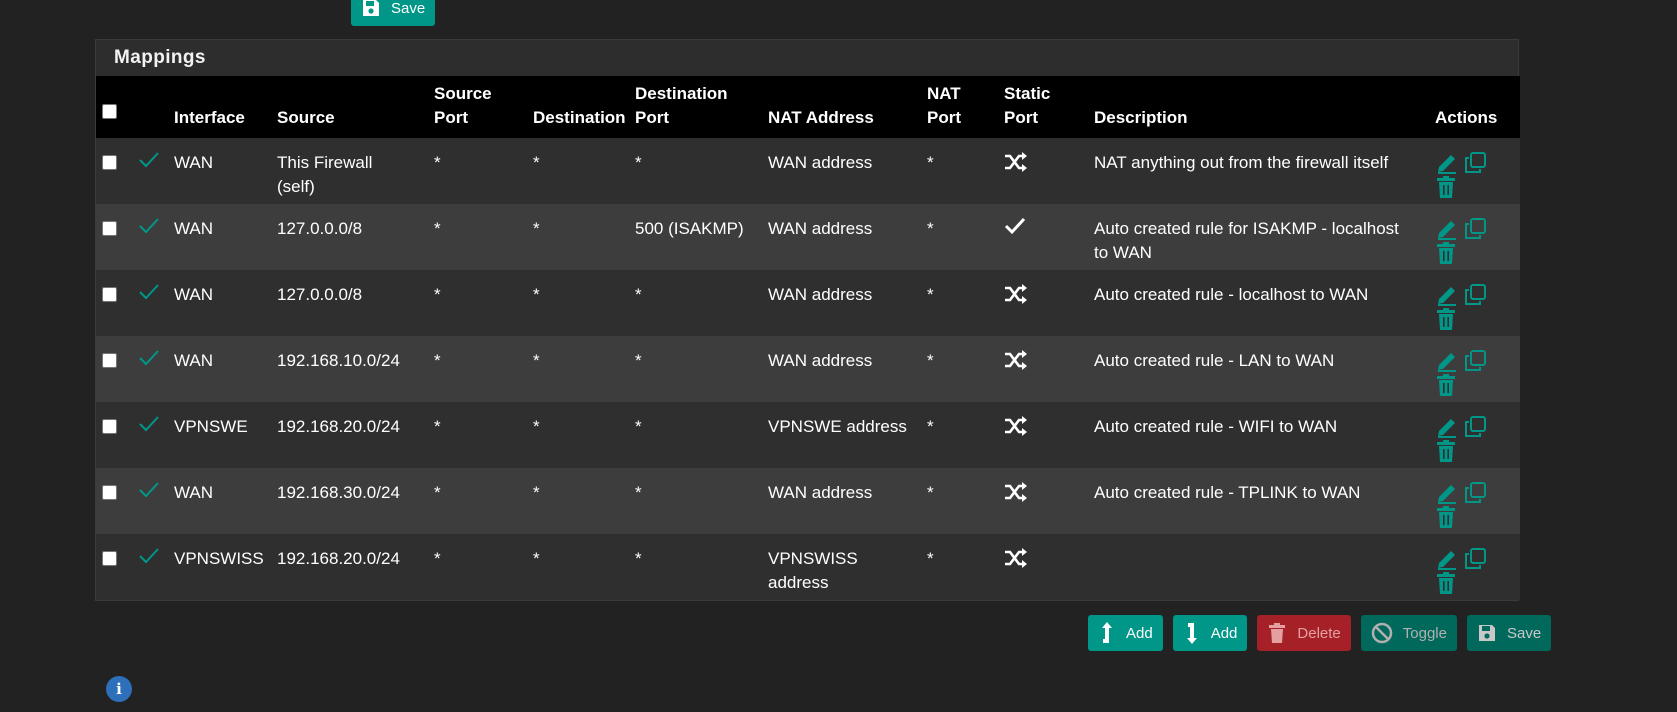 Image resolution: width=1677 pixels, height=712 pixels. I want to click on col-nat-address: NAT Address, so click(841, 107).